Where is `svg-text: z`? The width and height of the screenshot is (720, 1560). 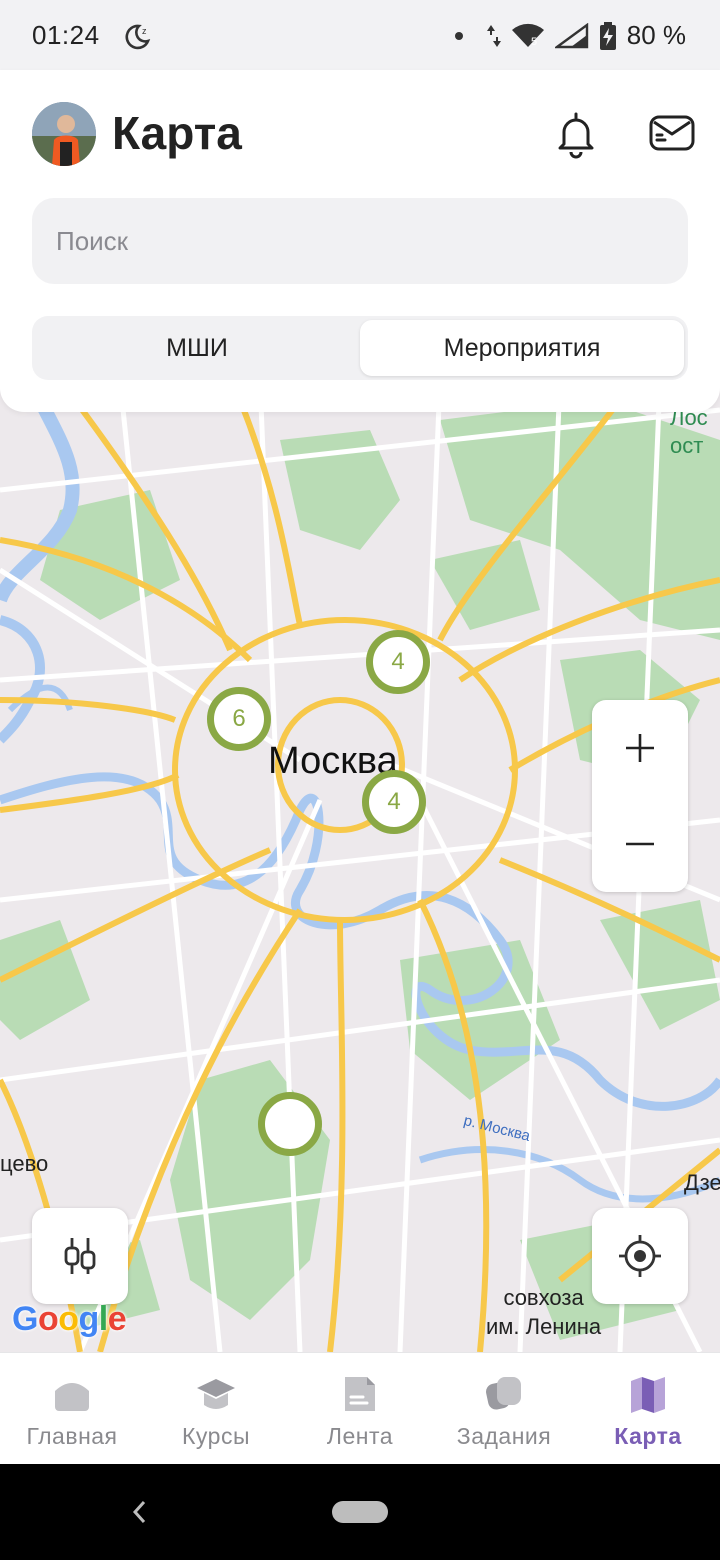 svg-text: z is located at coordinates (144, 31).